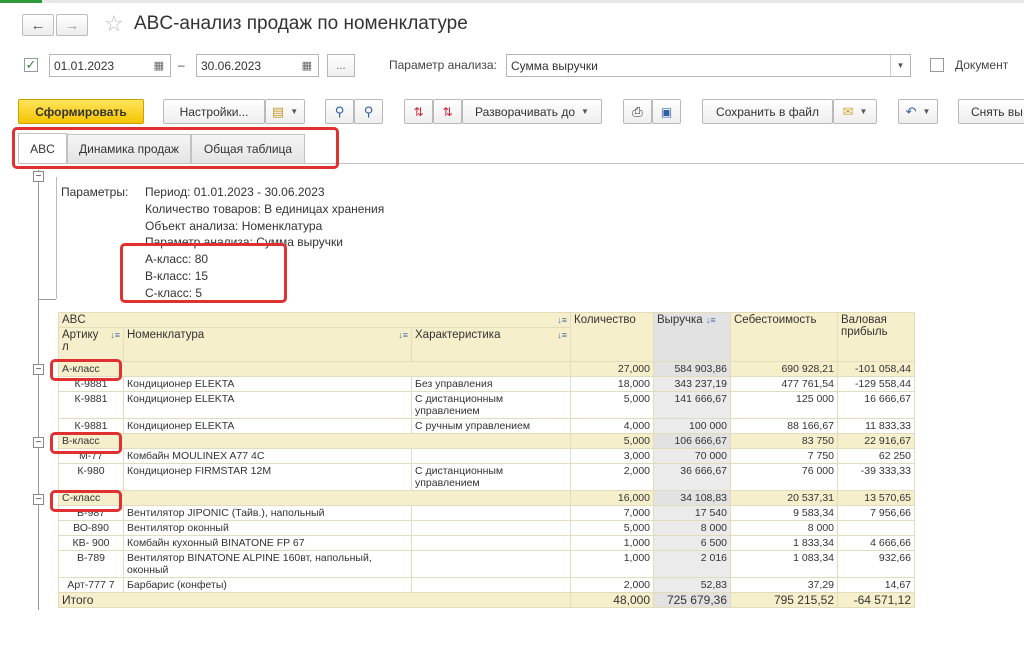  I want to click on group-cost: 83 750, so click(784, 441).